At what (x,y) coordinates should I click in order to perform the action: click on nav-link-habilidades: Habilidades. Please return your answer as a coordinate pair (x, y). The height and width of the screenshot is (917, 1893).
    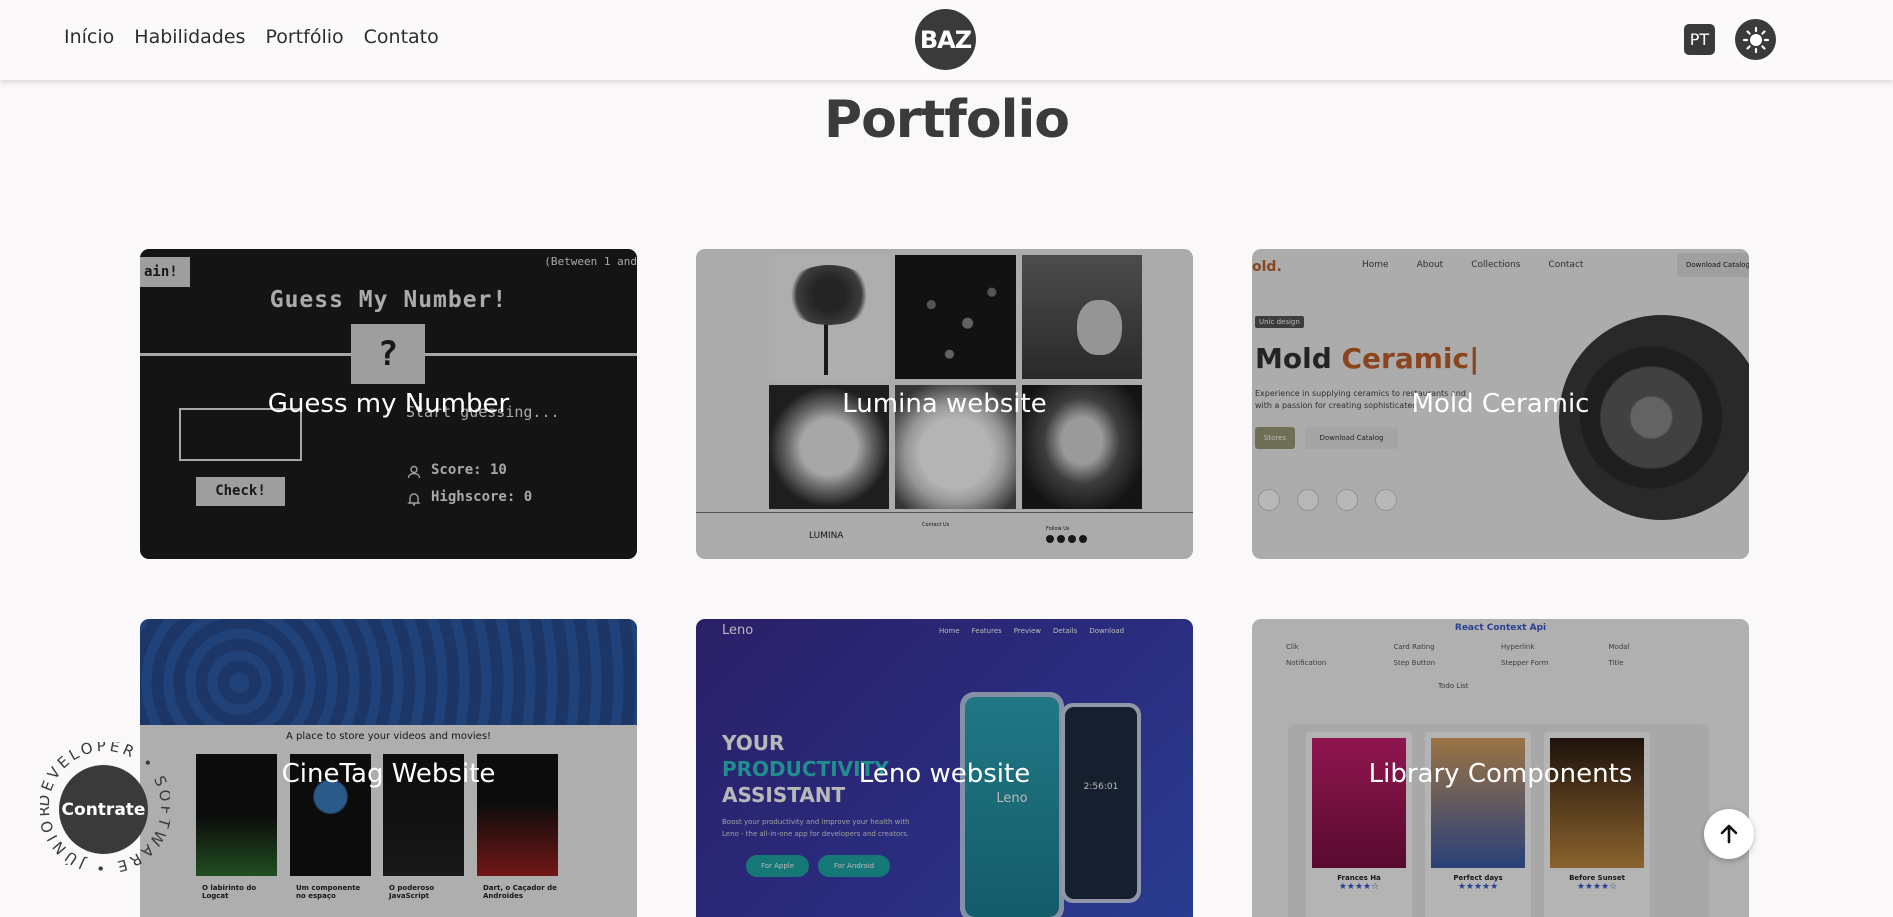
    Looking at the image, I should click on (189, 37).